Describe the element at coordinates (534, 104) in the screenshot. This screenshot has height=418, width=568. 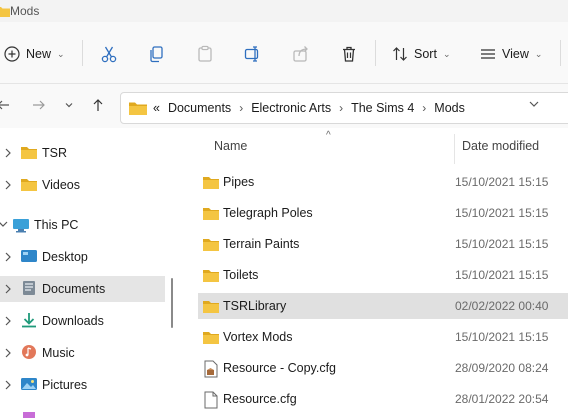
I see `address-dropdown-icon` at that location.